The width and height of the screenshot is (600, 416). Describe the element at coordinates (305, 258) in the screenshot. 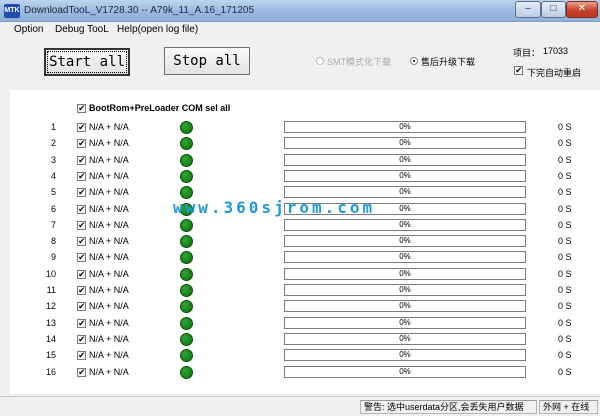

I see `port-row: 9 N/A + N/A 0% 0 S` at that location.